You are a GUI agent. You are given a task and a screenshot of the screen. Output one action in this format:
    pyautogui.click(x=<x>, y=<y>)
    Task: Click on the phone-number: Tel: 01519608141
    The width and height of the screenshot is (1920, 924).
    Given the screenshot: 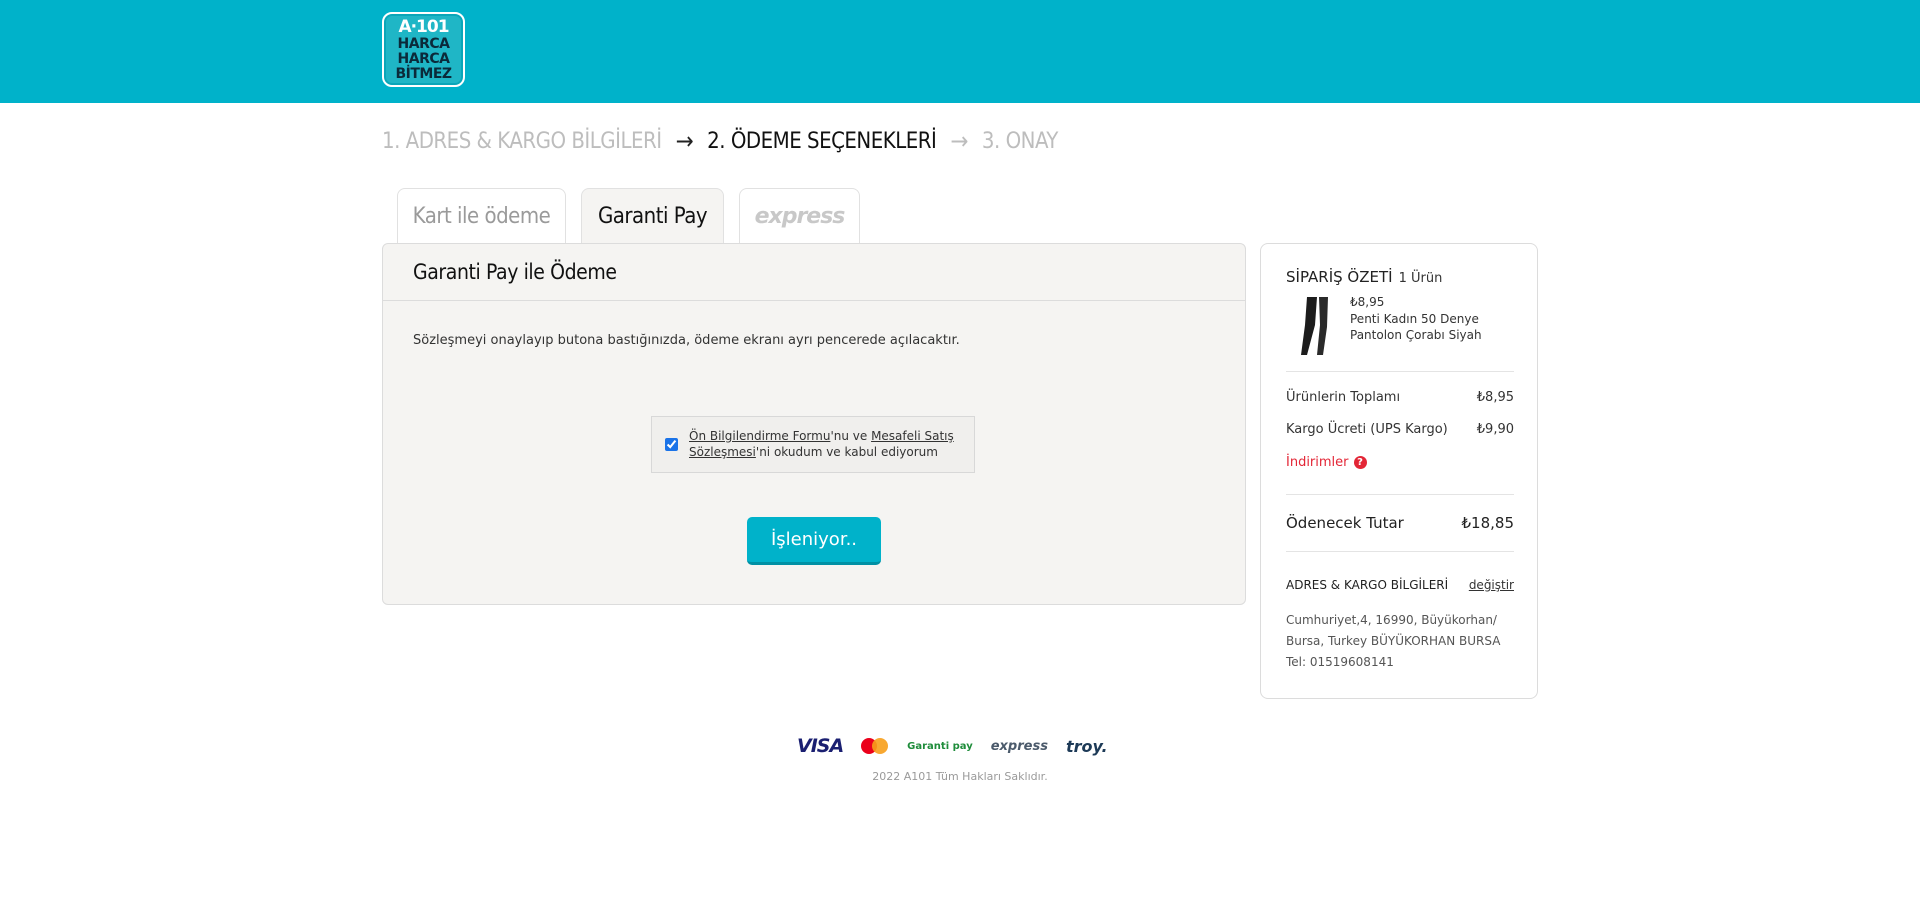 What is the action you would take?
    pyautogui.click(x=1340, y=662)
    